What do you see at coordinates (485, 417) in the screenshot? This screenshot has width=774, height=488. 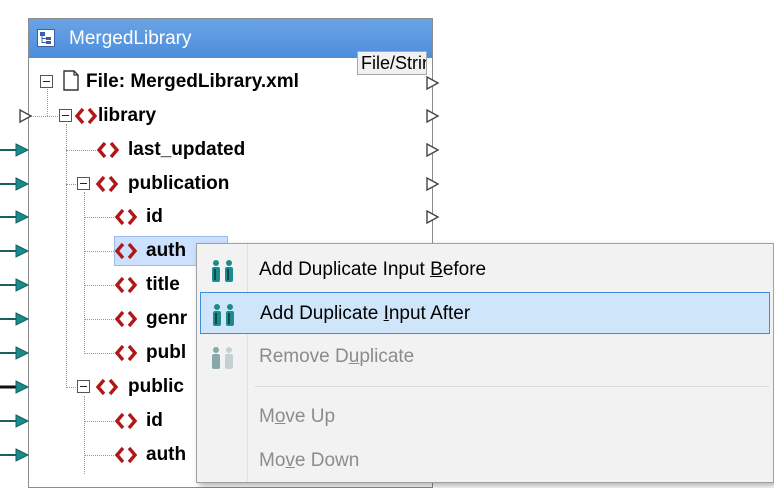 I see `menu-item-move-up: Move Up` at bounding box center [485, 417].